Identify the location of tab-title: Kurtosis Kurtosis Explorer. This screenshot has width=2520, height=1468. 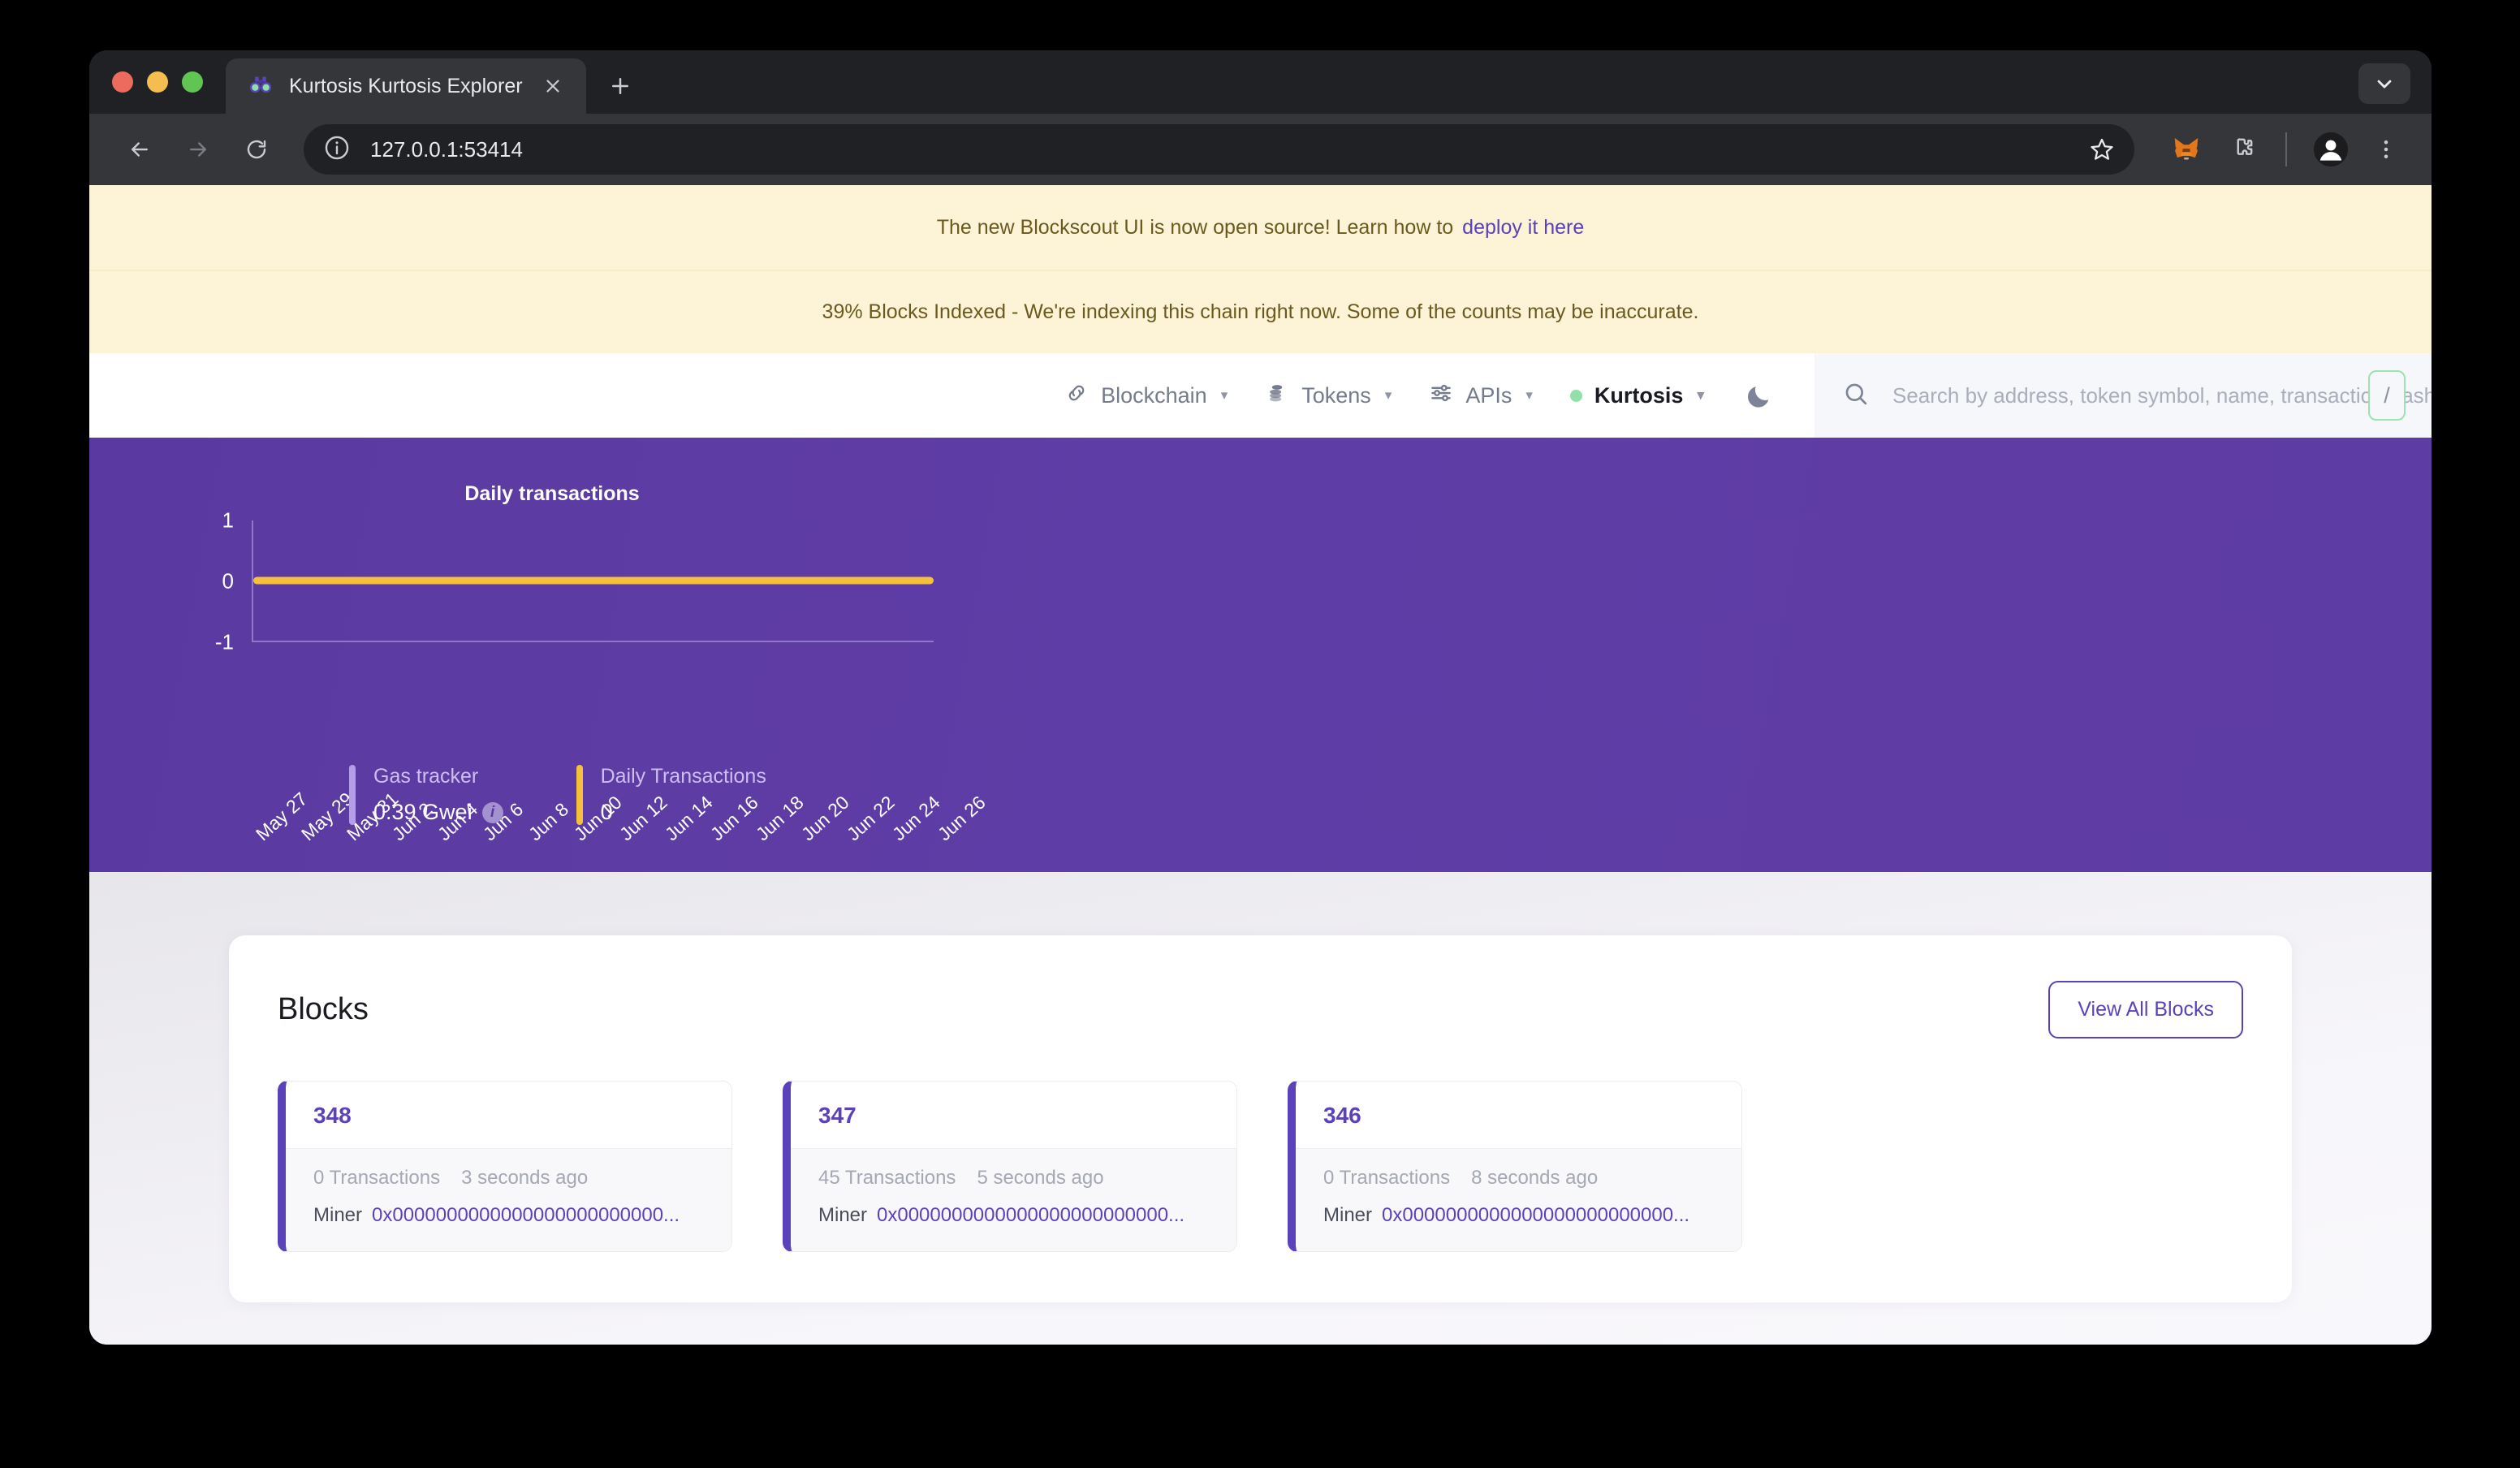
(406, 85).